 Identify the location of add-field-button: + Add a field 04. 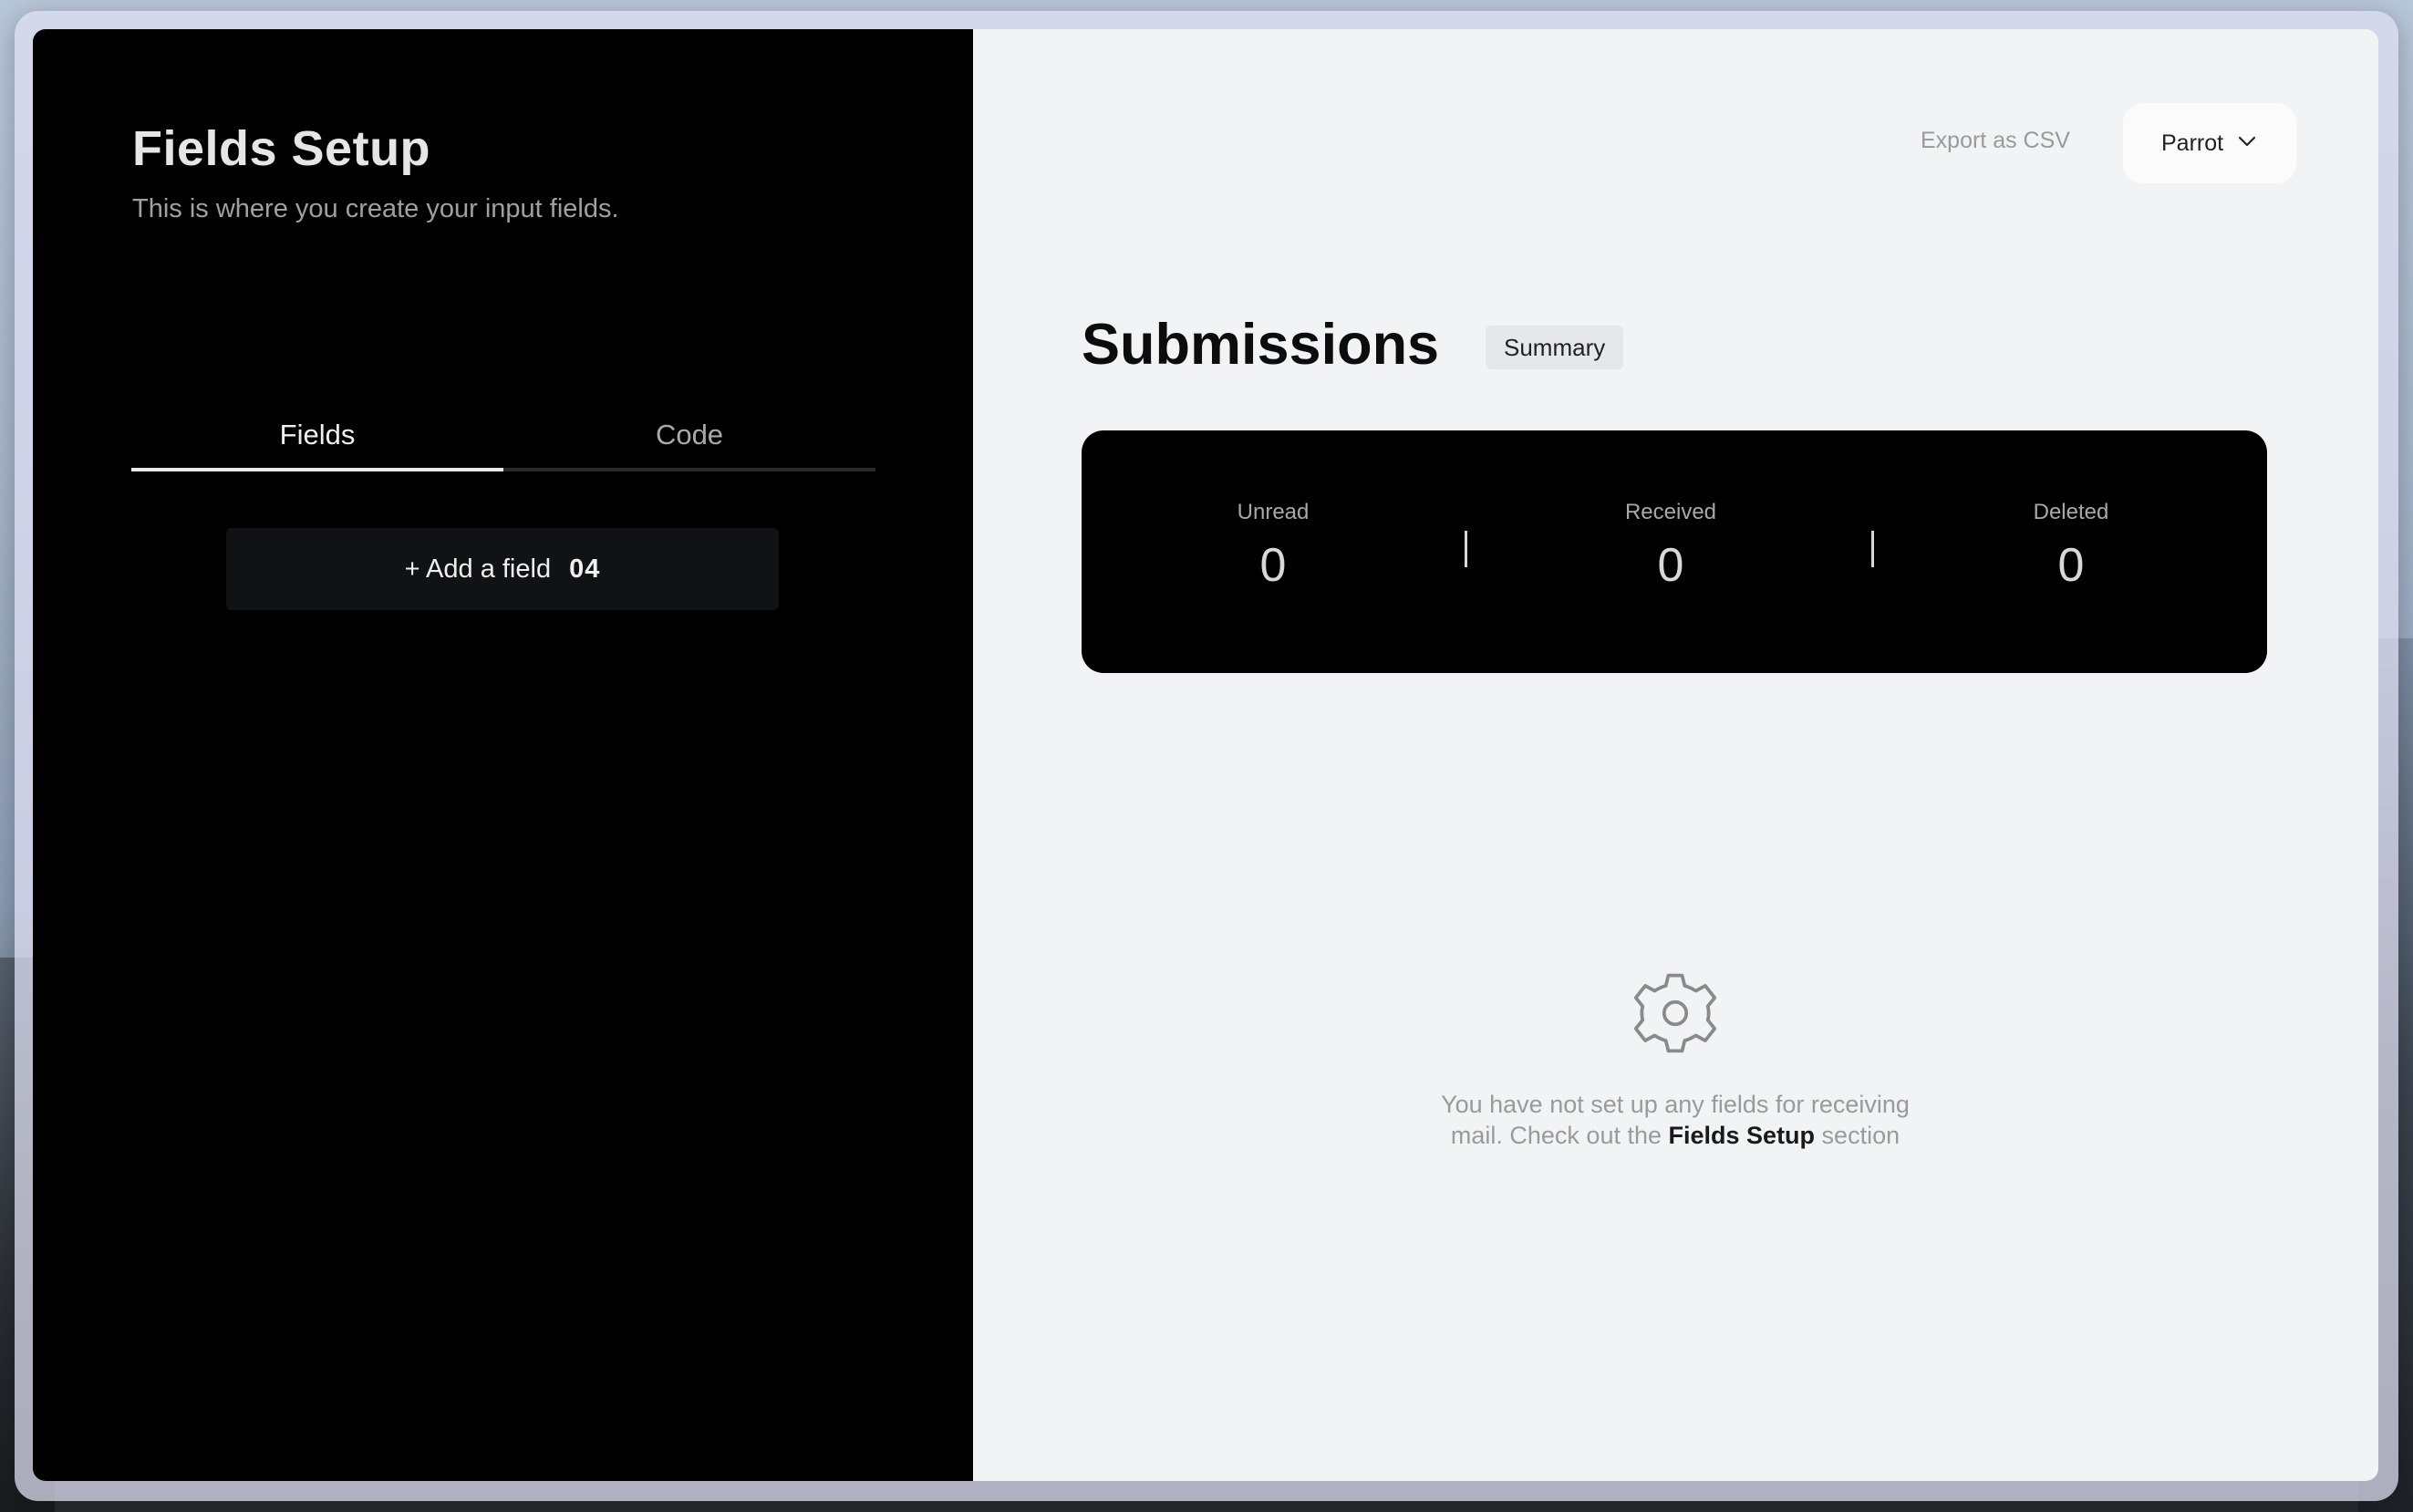
(502, 569).